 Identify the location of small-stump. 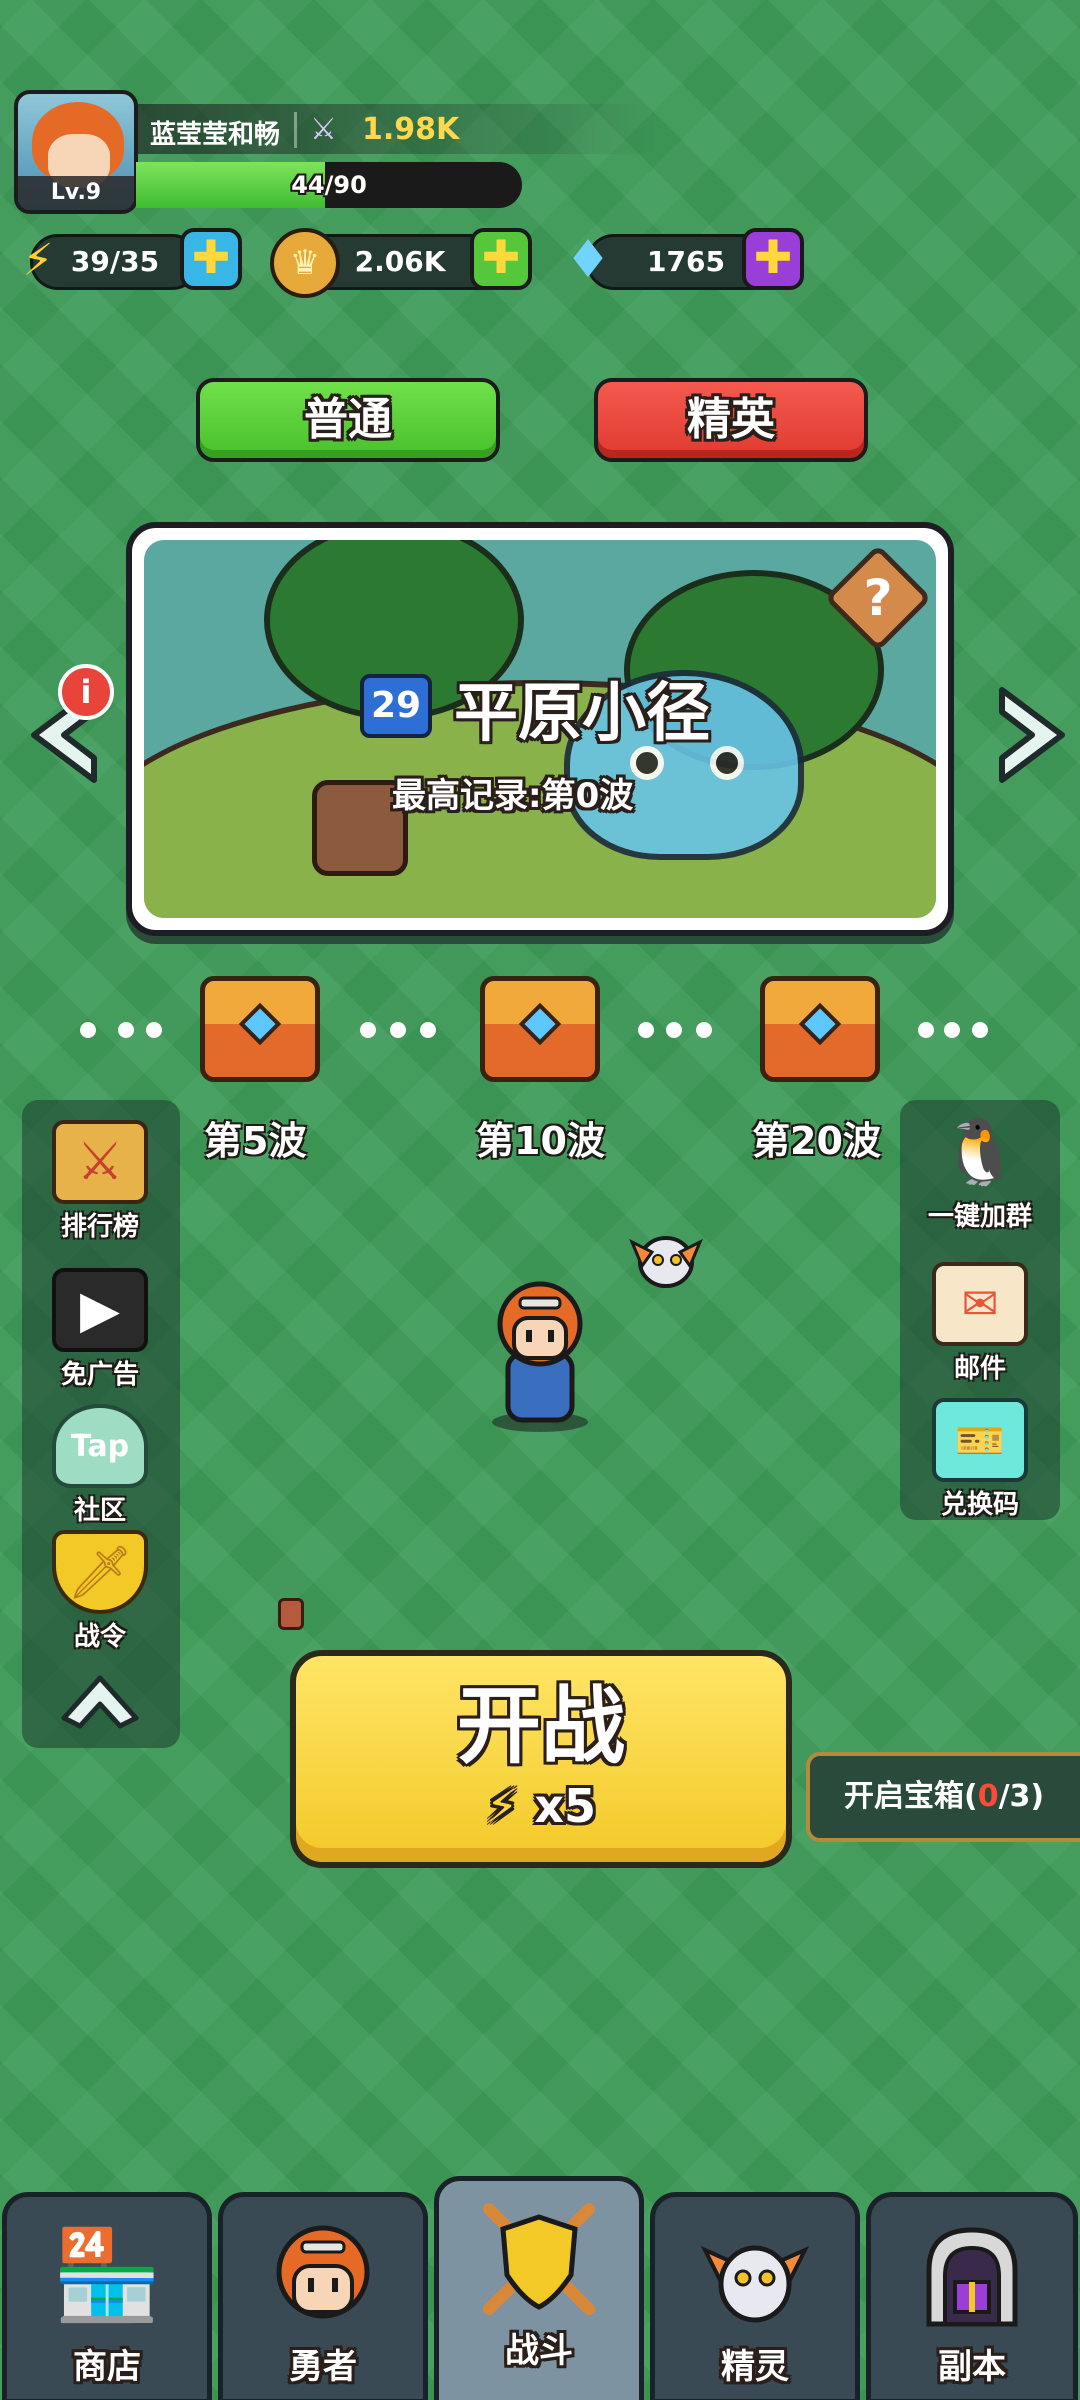
(291, 1614).